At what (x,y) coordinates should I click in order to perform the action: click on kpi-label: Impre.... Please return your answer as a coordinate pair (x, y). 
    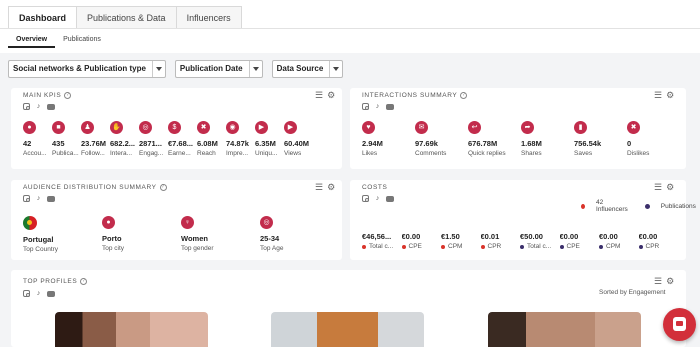
    Looking at the image, I should click on (237, 153).